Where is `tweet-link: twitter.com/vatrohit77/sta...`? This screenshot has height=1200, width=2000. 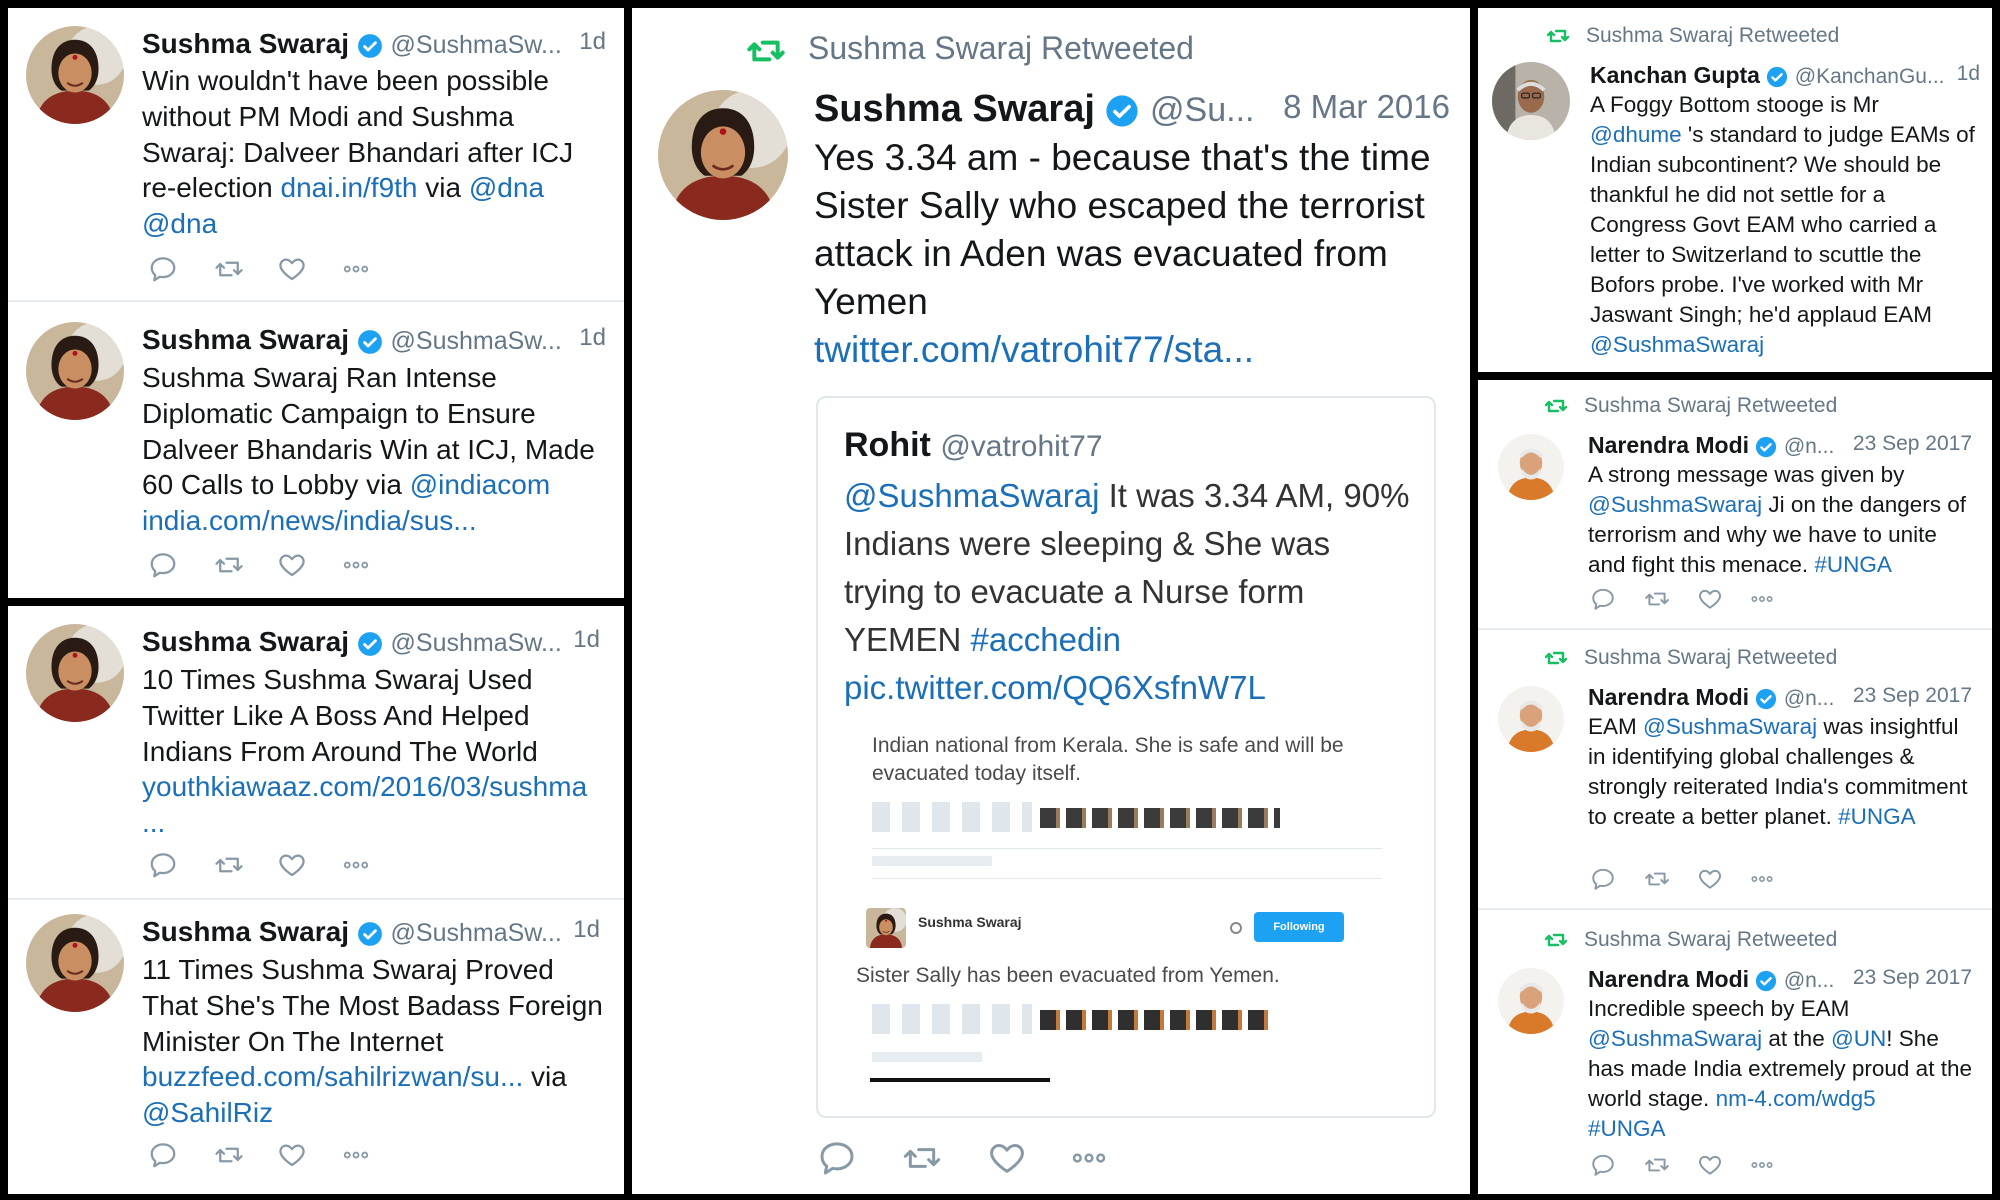
tweet-link: twitter.com/vatrohit77/sta... is located at coordinates (1034, 349).